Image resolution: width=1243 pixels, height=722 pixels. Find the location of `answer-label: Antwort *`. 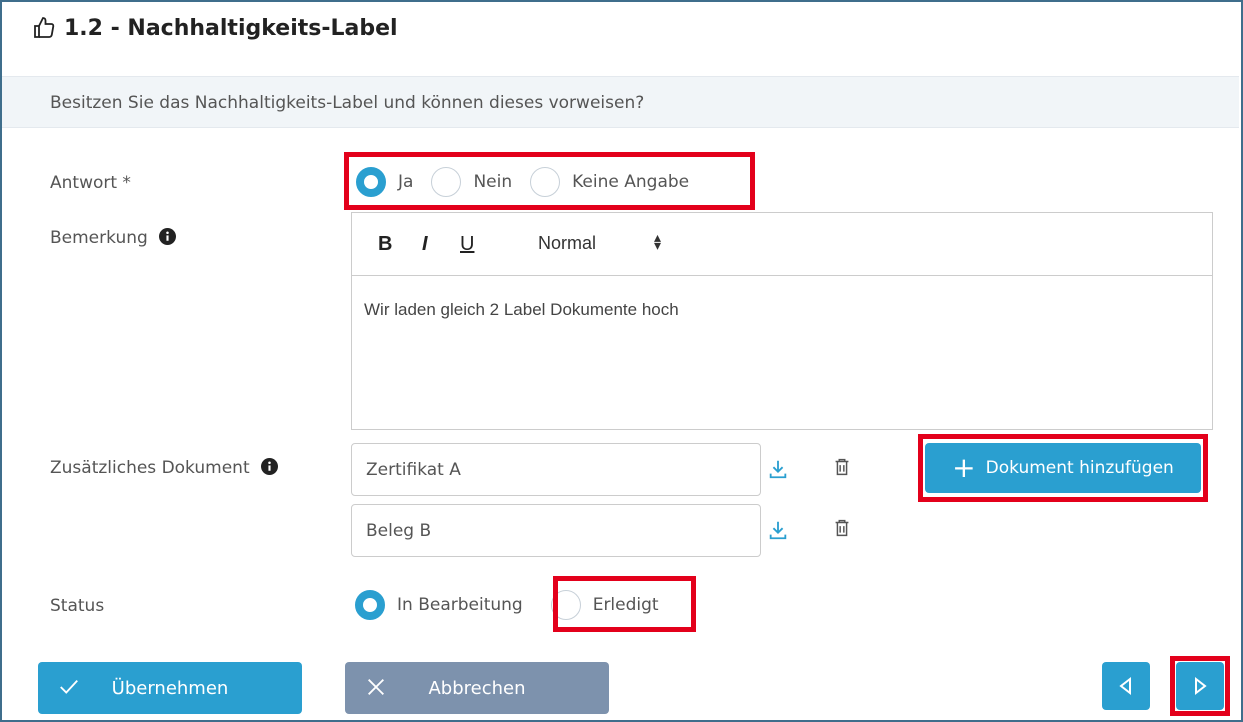

answer-label: Antwort * is located at coordinates (90, 183).